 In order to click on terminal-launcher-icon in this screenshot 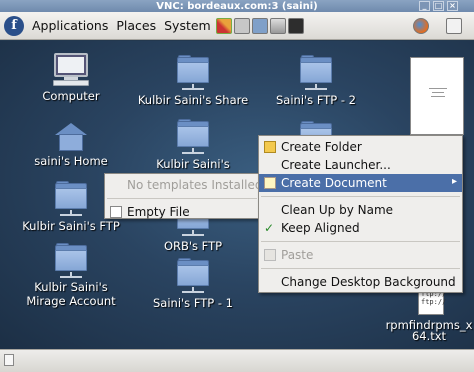, I will do `click(295, 25)`.